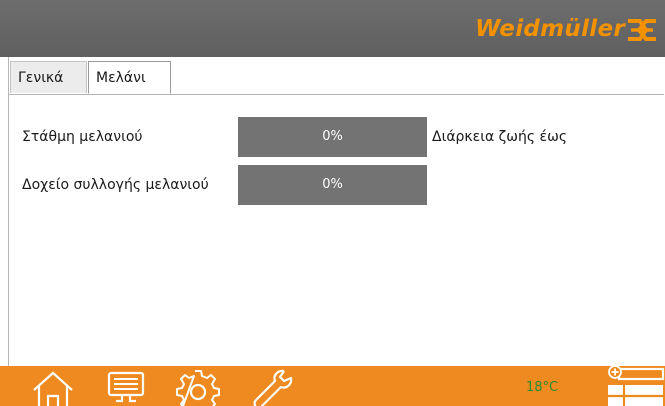 The height and width of the screenshot is (406, 665). Describe the element at coordinates (53, 387) in the screenshot. I see `home-icon` at that location.